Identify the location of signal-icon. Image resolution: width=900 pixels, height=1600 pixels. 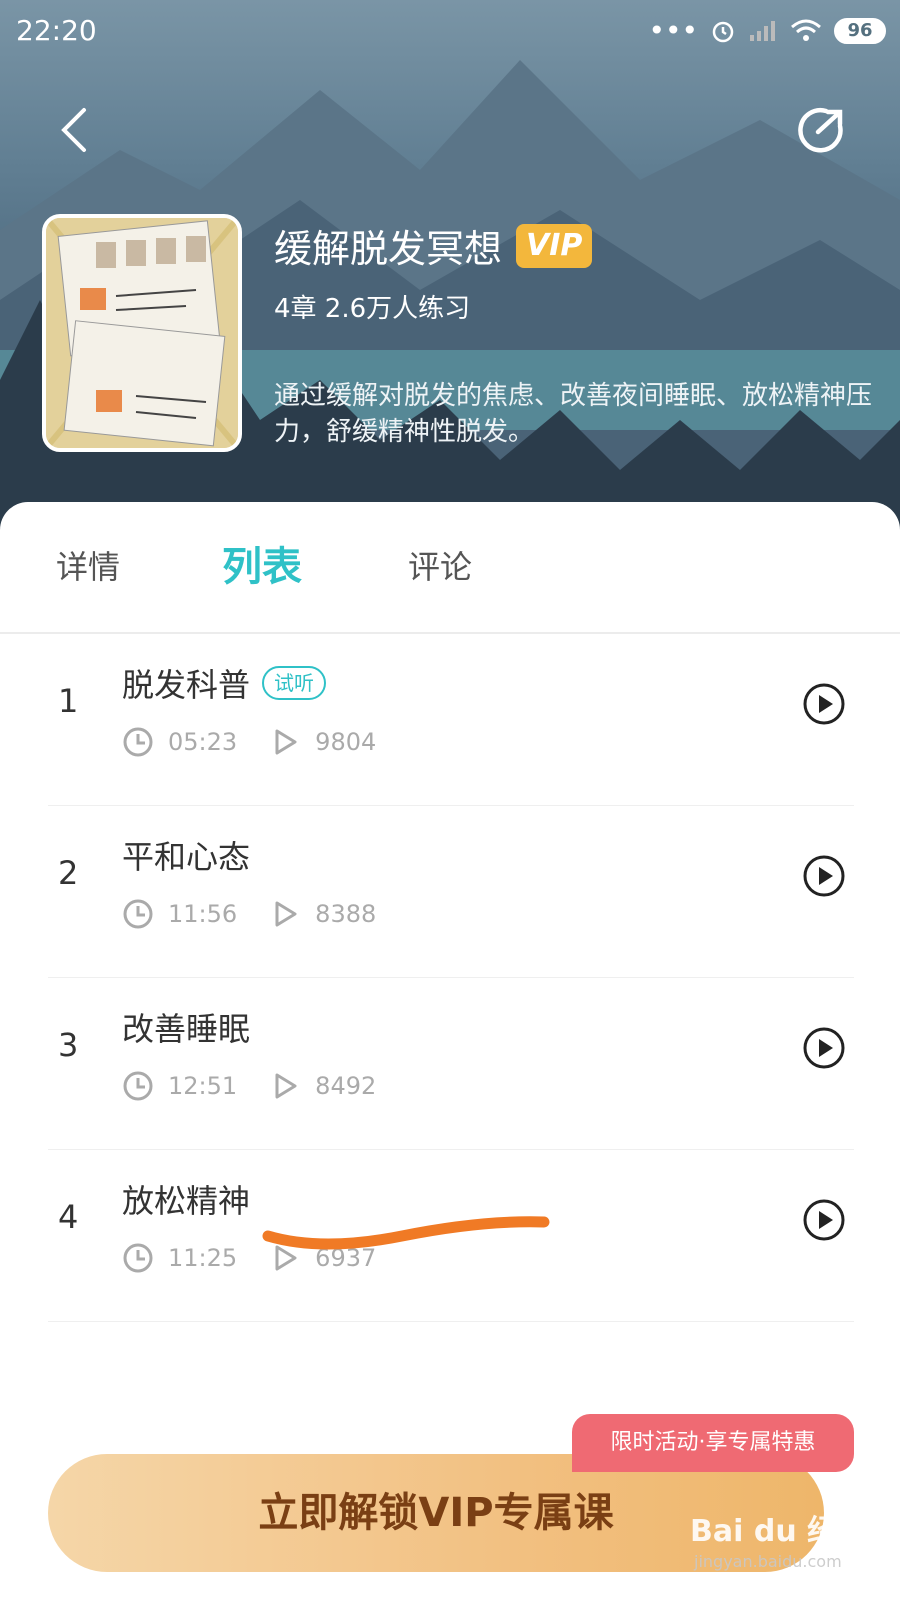
(762, 30).